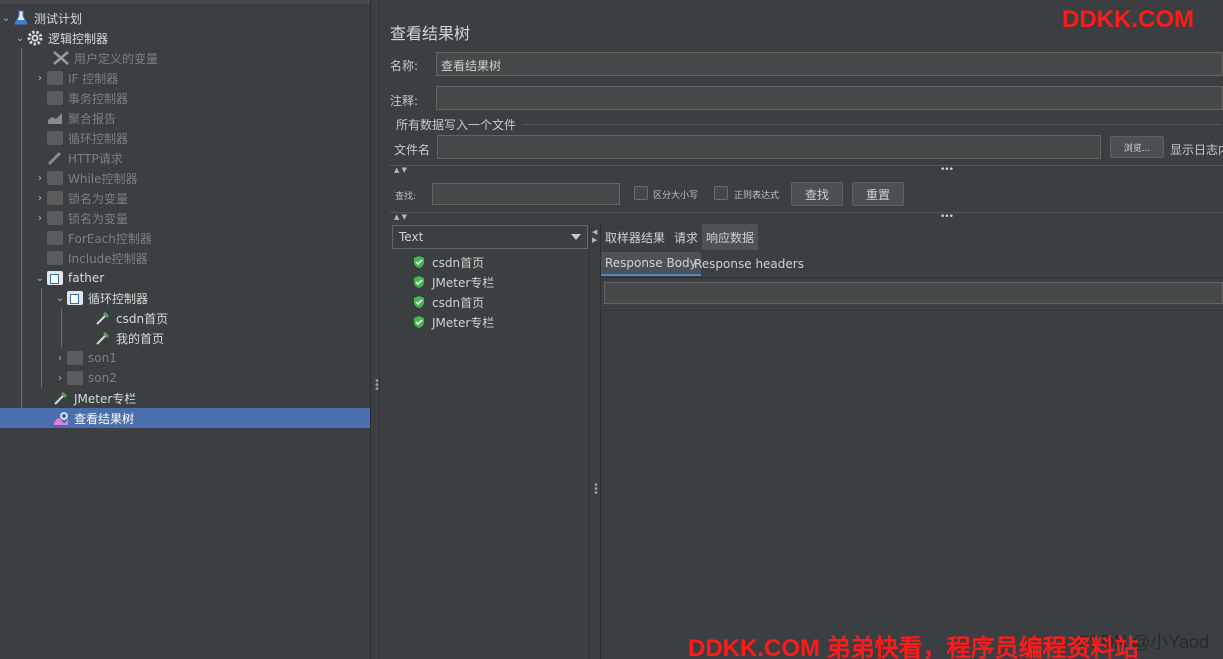  I want to click on tree-node-son1: › son1, so click(185, 358).